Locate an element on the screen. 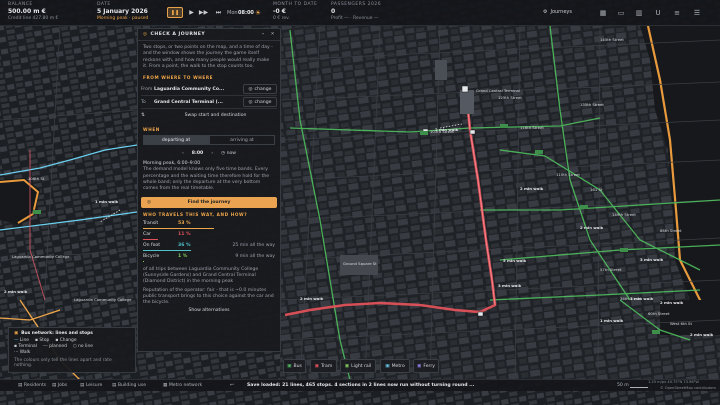 Image resolution: width=720 pixels, height=405 pixels. legend-planned-label: planned is located at coordinates (58, 346).